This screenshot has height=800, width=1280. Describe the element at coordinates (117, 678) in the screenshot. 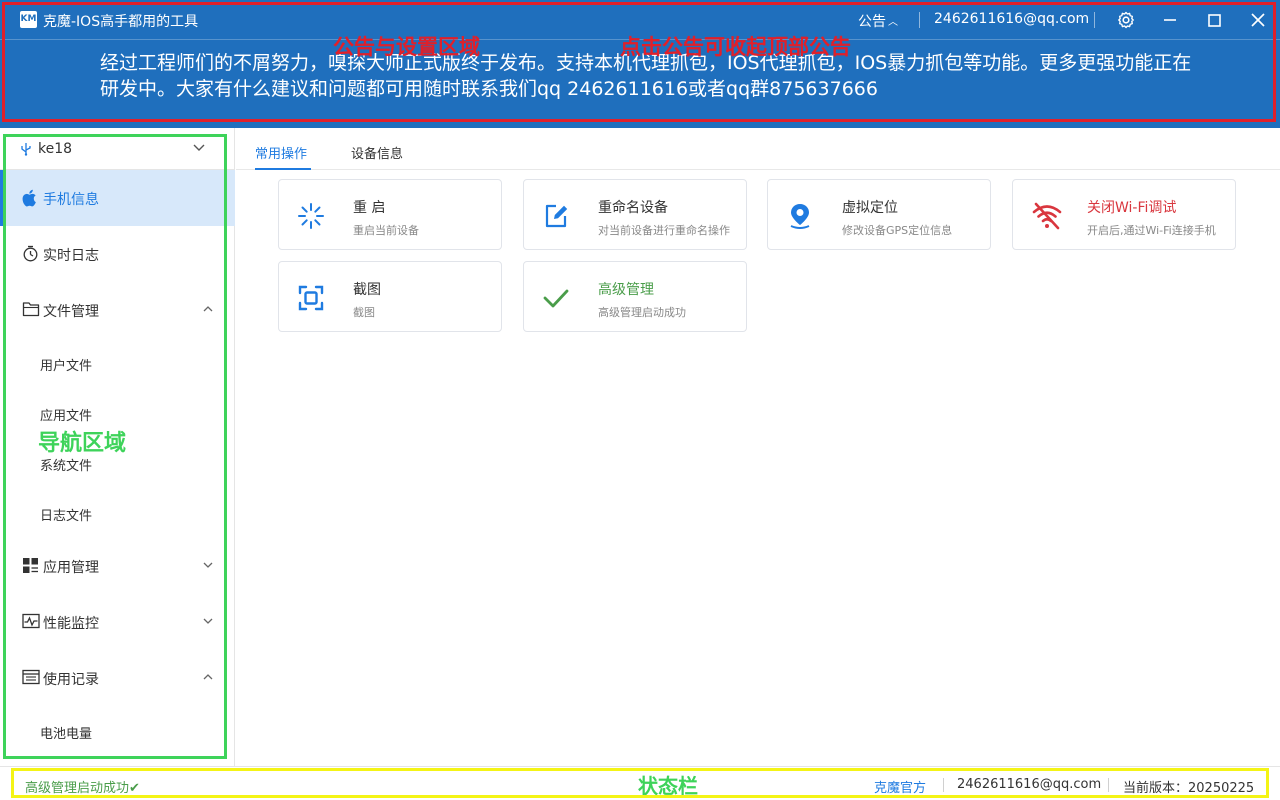

I see `sidebar-item-usage-records: 使用记录` at that location.